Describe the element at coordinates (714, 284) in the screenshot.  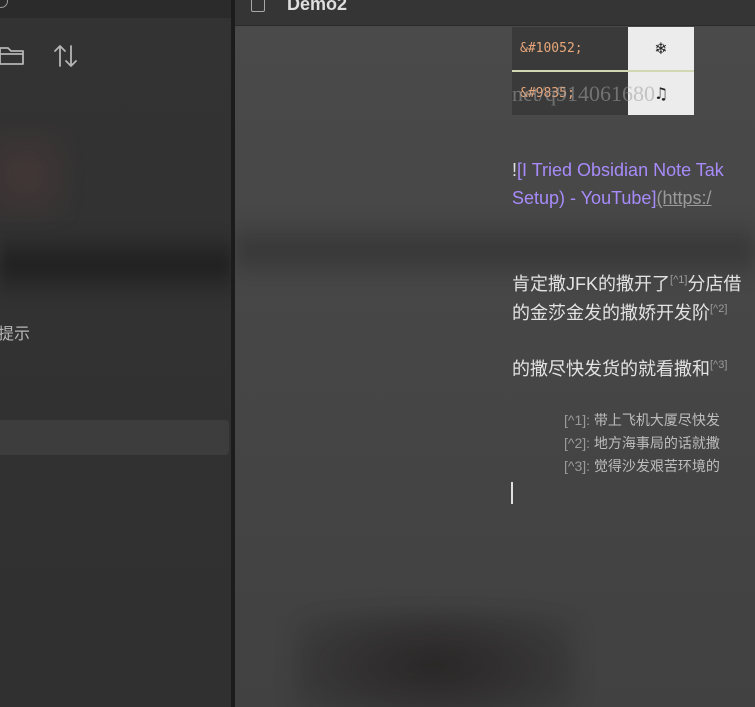
I see `paragraph-text: 分店借` at that location.